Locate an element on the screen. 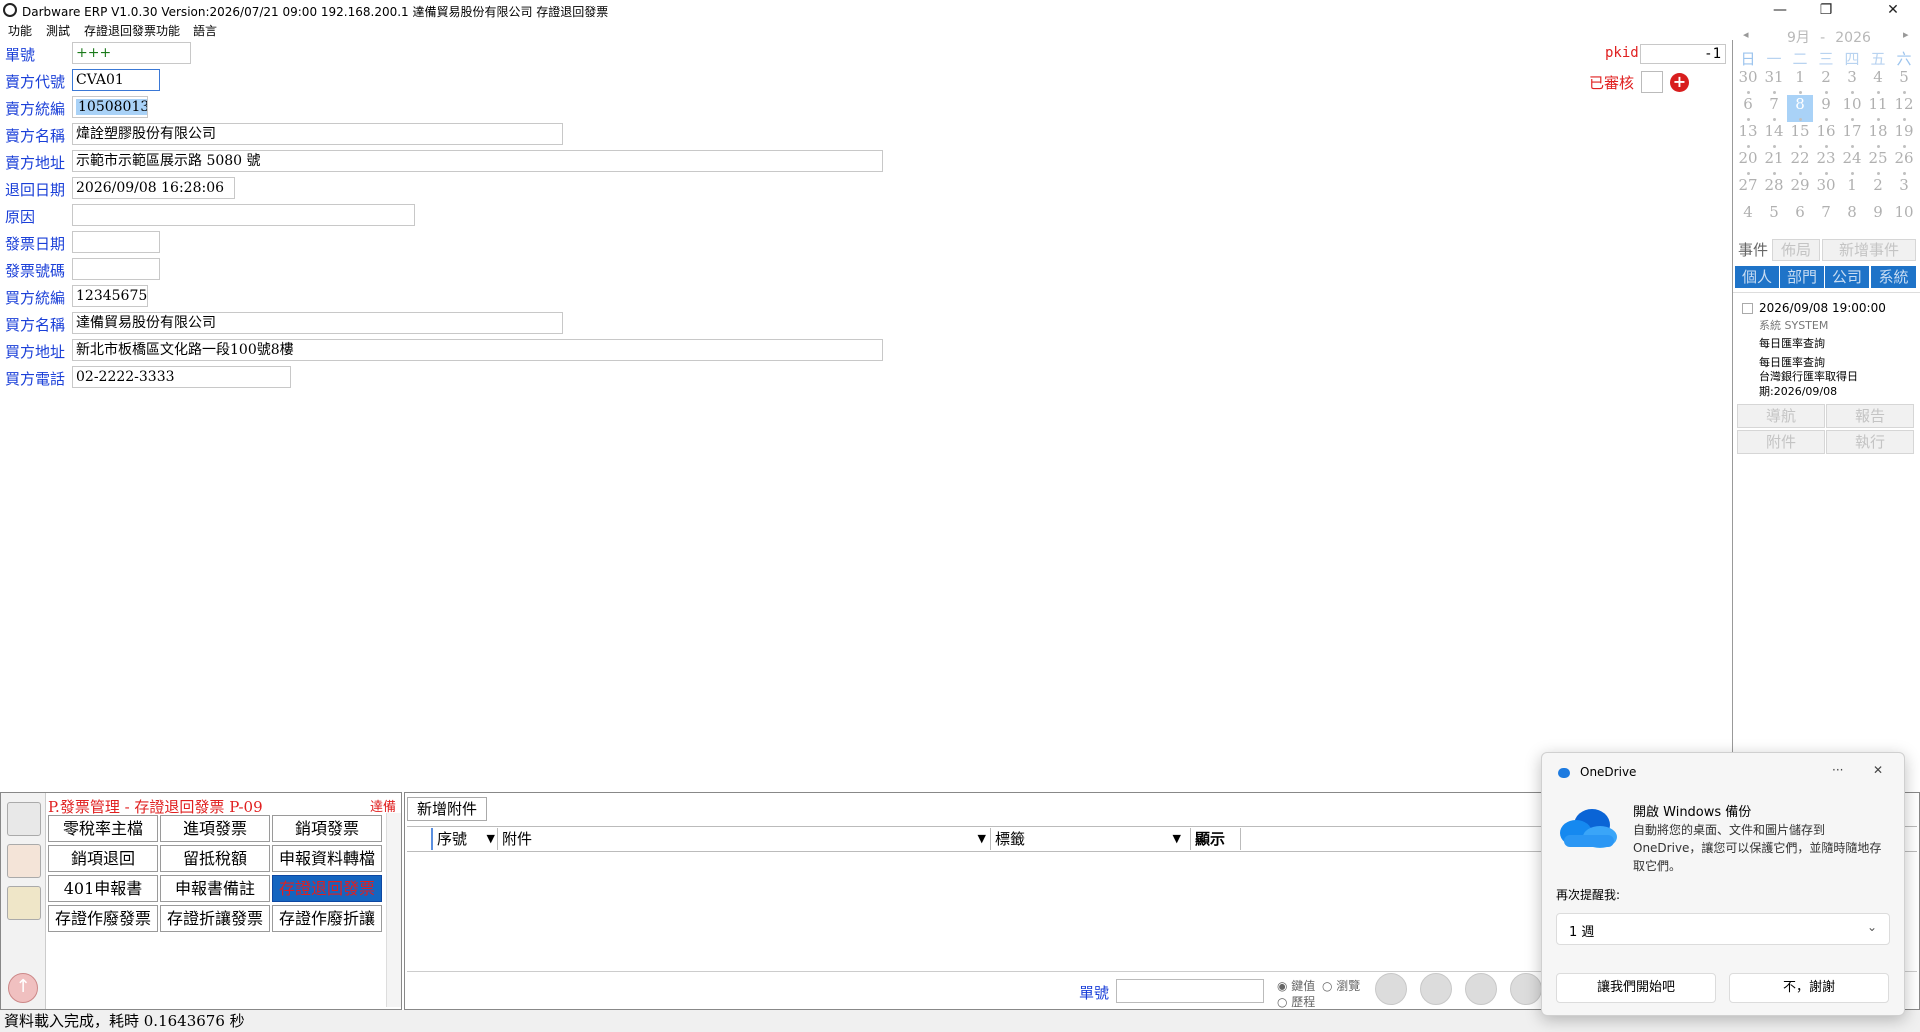 The width and height of the screenshot is (1920, 1032). calendar-day: 7 is located at coordinates (1826, 216).